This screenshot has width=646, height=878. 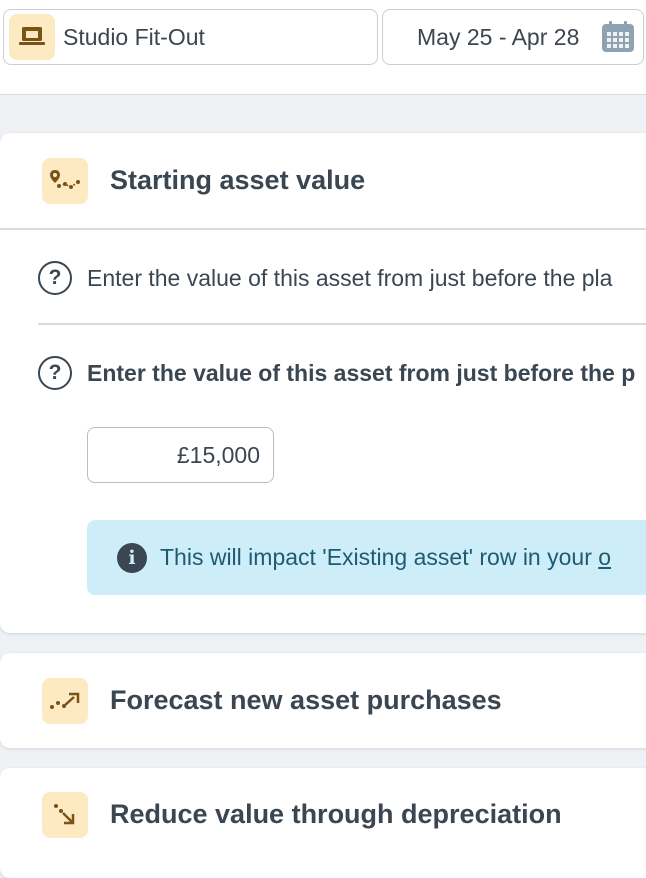 What do you see at coordinates (498, 36) in the screenshot?
I see `date-range-value: May 25 - Apr 28` at bounding box center [498, 36].